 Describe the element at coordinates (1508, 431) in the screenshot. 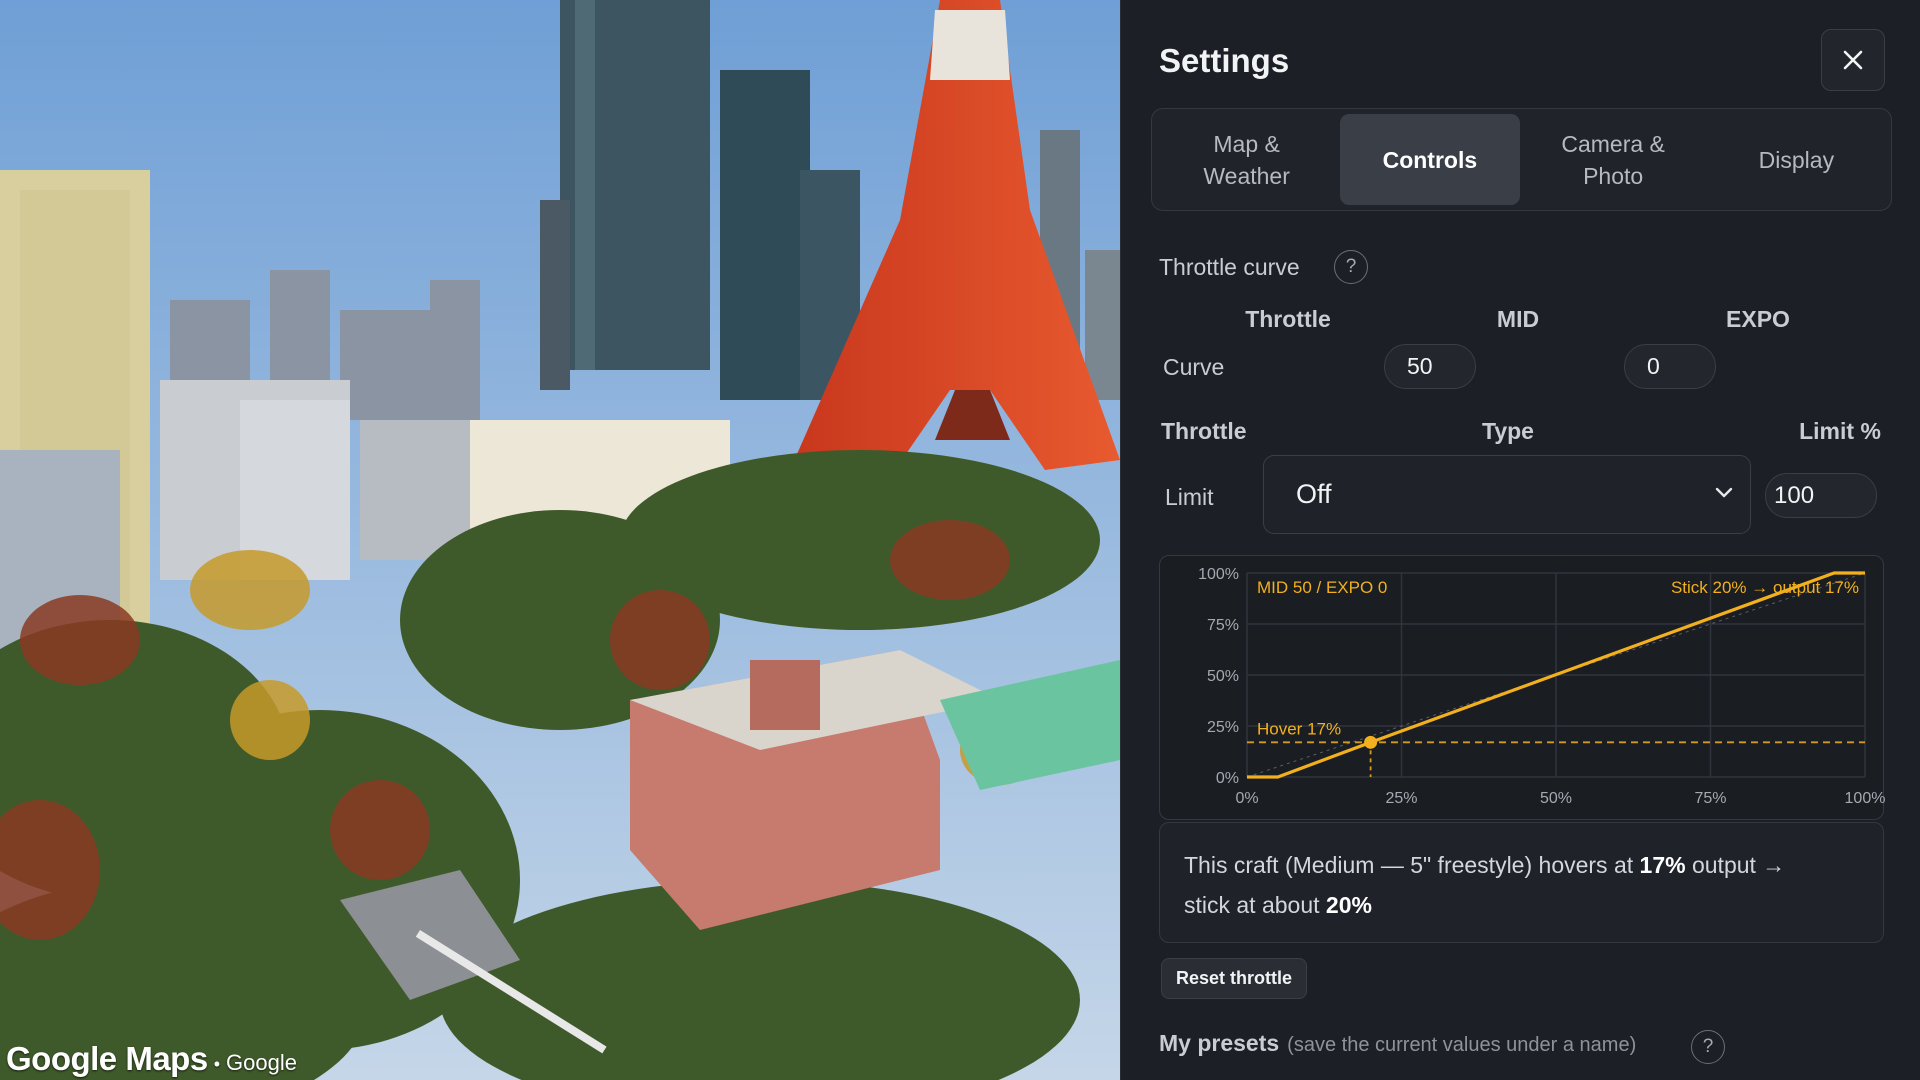

I see `type-header: Type` at that location.